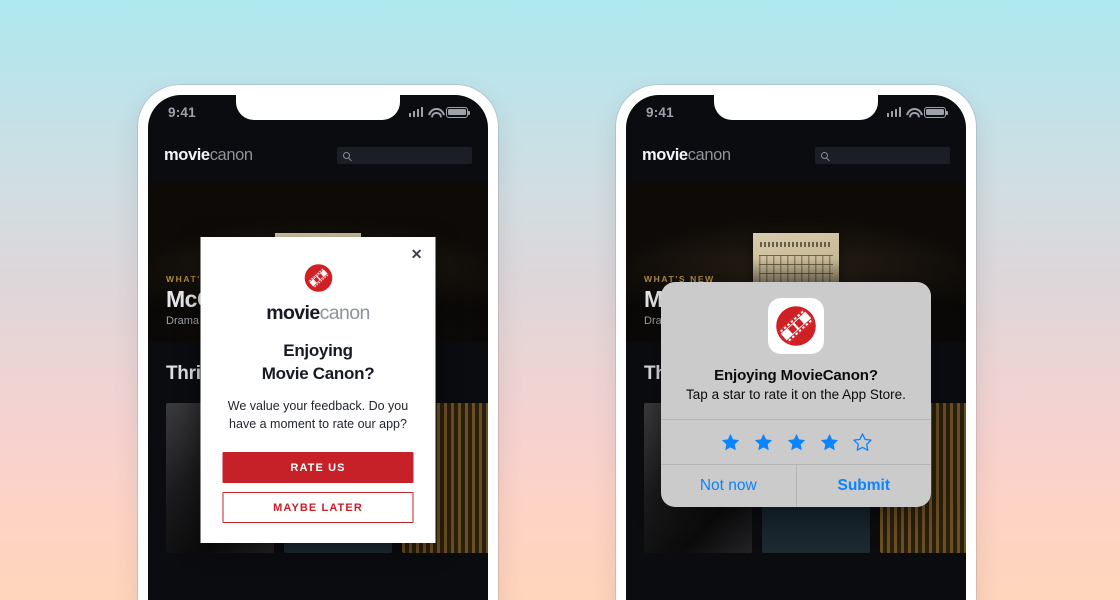 This screenshot has height=600, width=1120. I want to click on not-now-button: Not now, so click(728, 486).